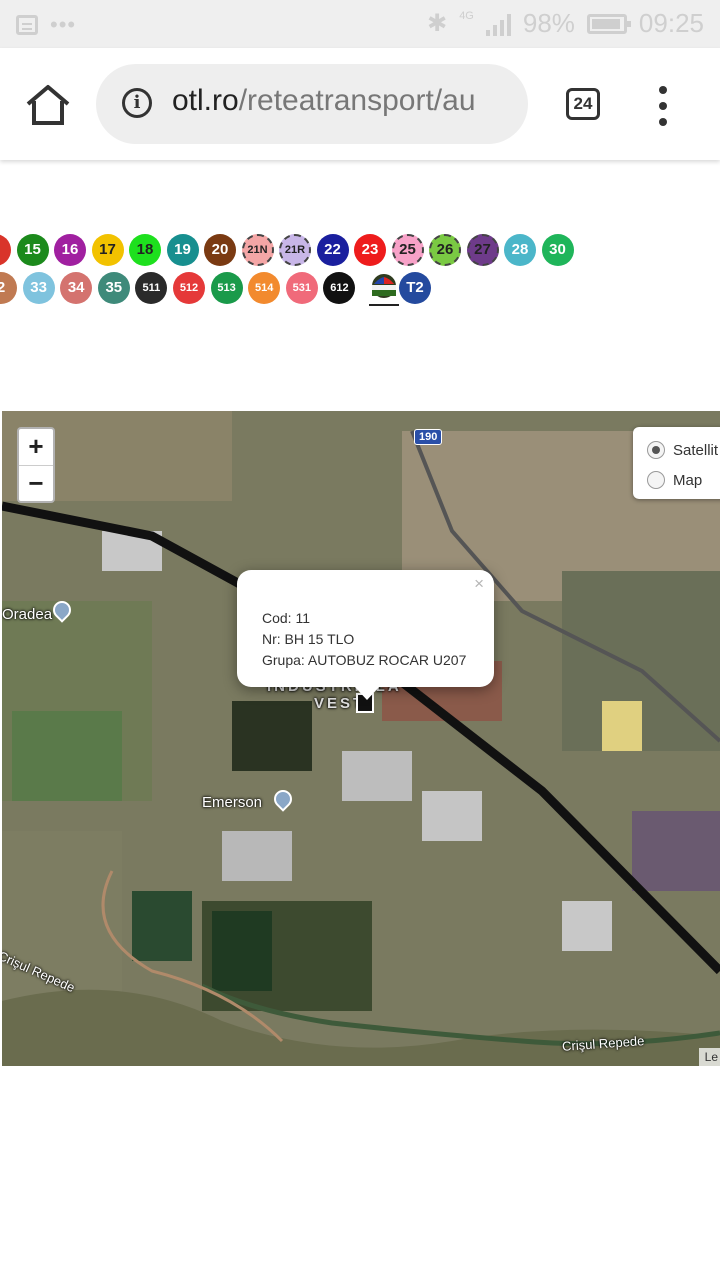  Describe the element at coordinates (324, 101) in the screenshot. I see `url-text: otl.ro/reteatransport/au` at that location.